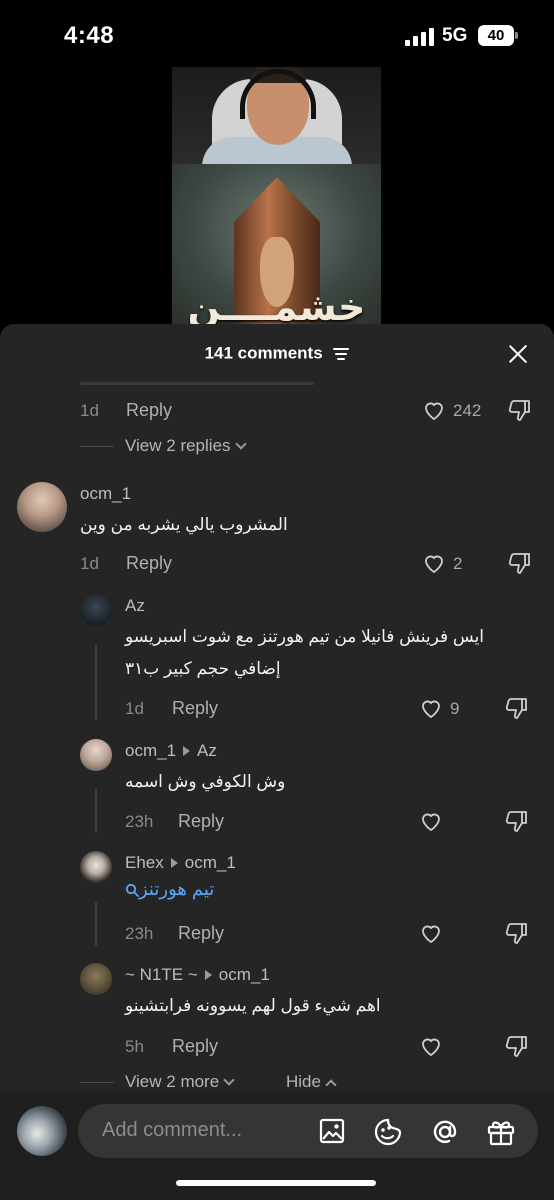  What do you see at coordinates (134, 1046) in the screenshot?
I see `reply-age: 5h` at bounding box center [134, 1046].